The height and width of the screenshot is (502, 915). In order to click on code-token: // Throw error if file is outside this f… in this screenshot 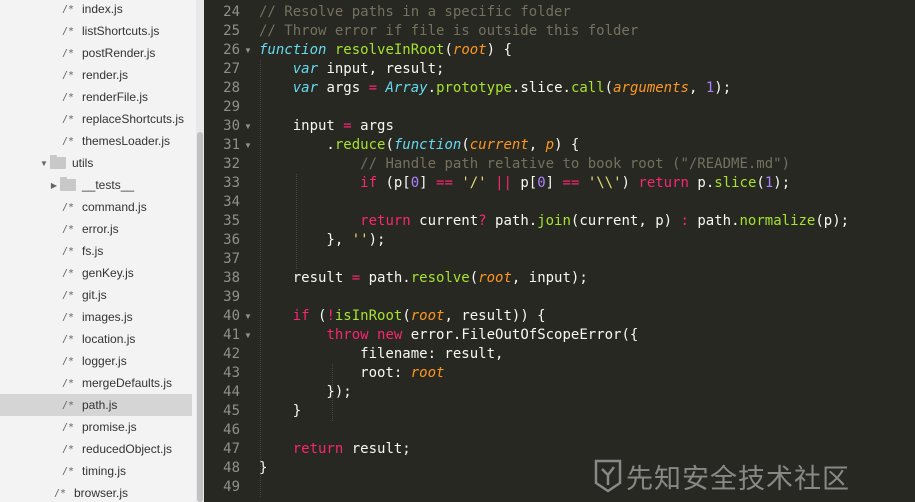, I will do `click(449, 31)`.